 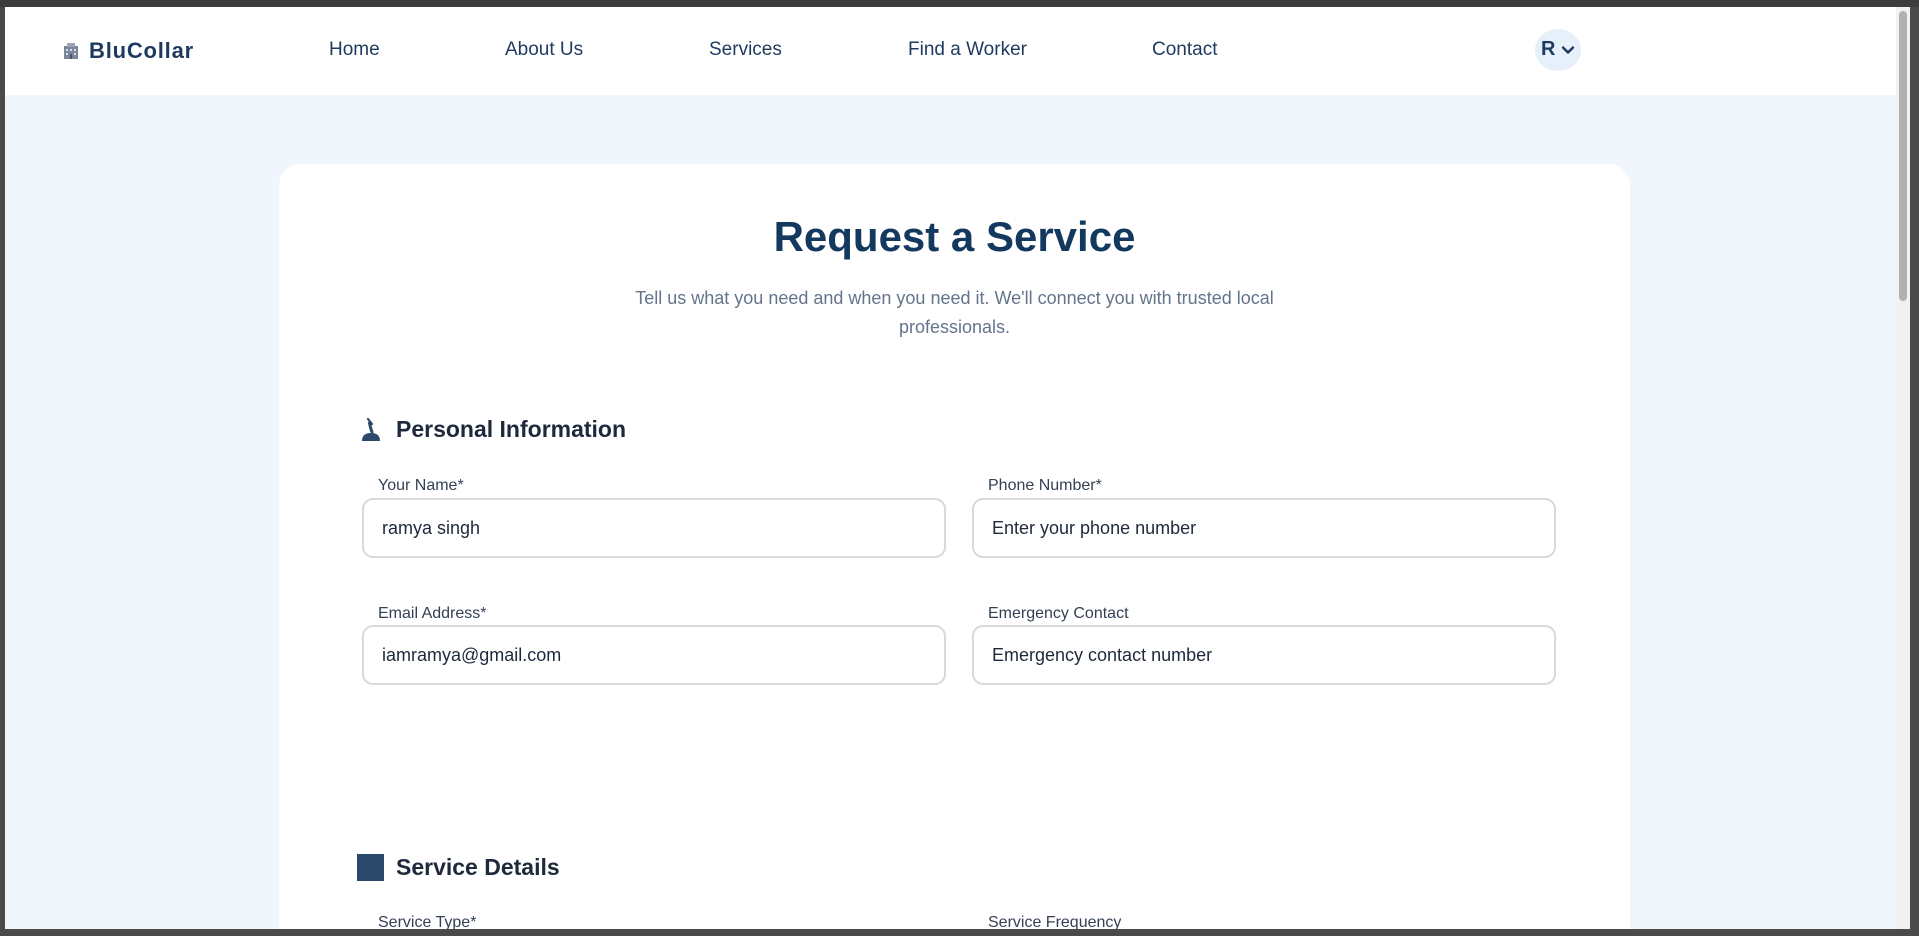 I want to click on name-label: Your Name*, so click(x=421, y=485).